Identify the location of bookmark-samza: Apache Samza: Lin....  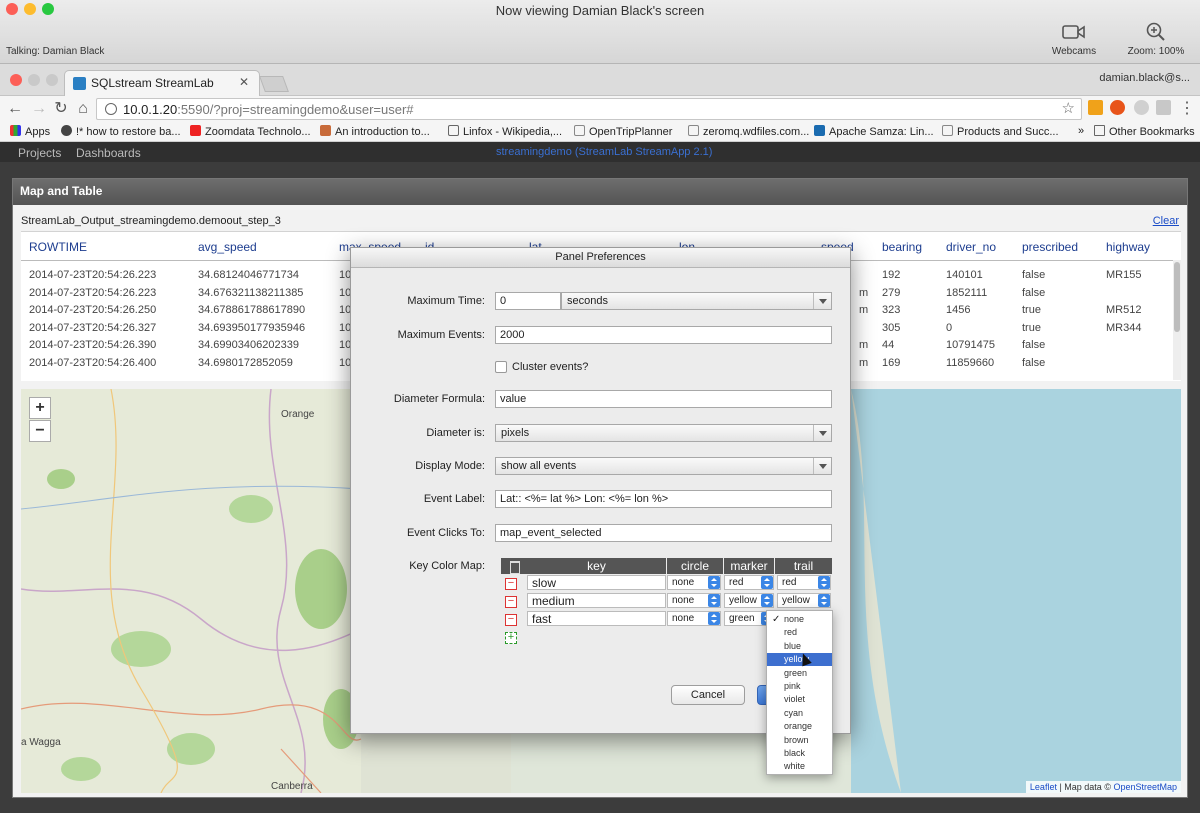
(874, 131).